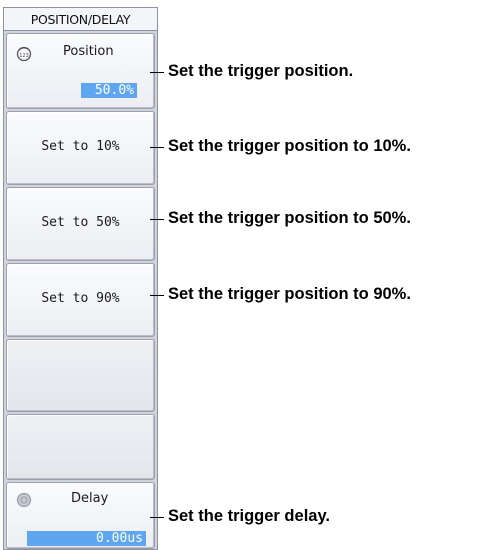  Describe the element at coordinates (289, 294) in the screenshot. I see `callout-set90: Set the trigger position to 90%.` at that location.